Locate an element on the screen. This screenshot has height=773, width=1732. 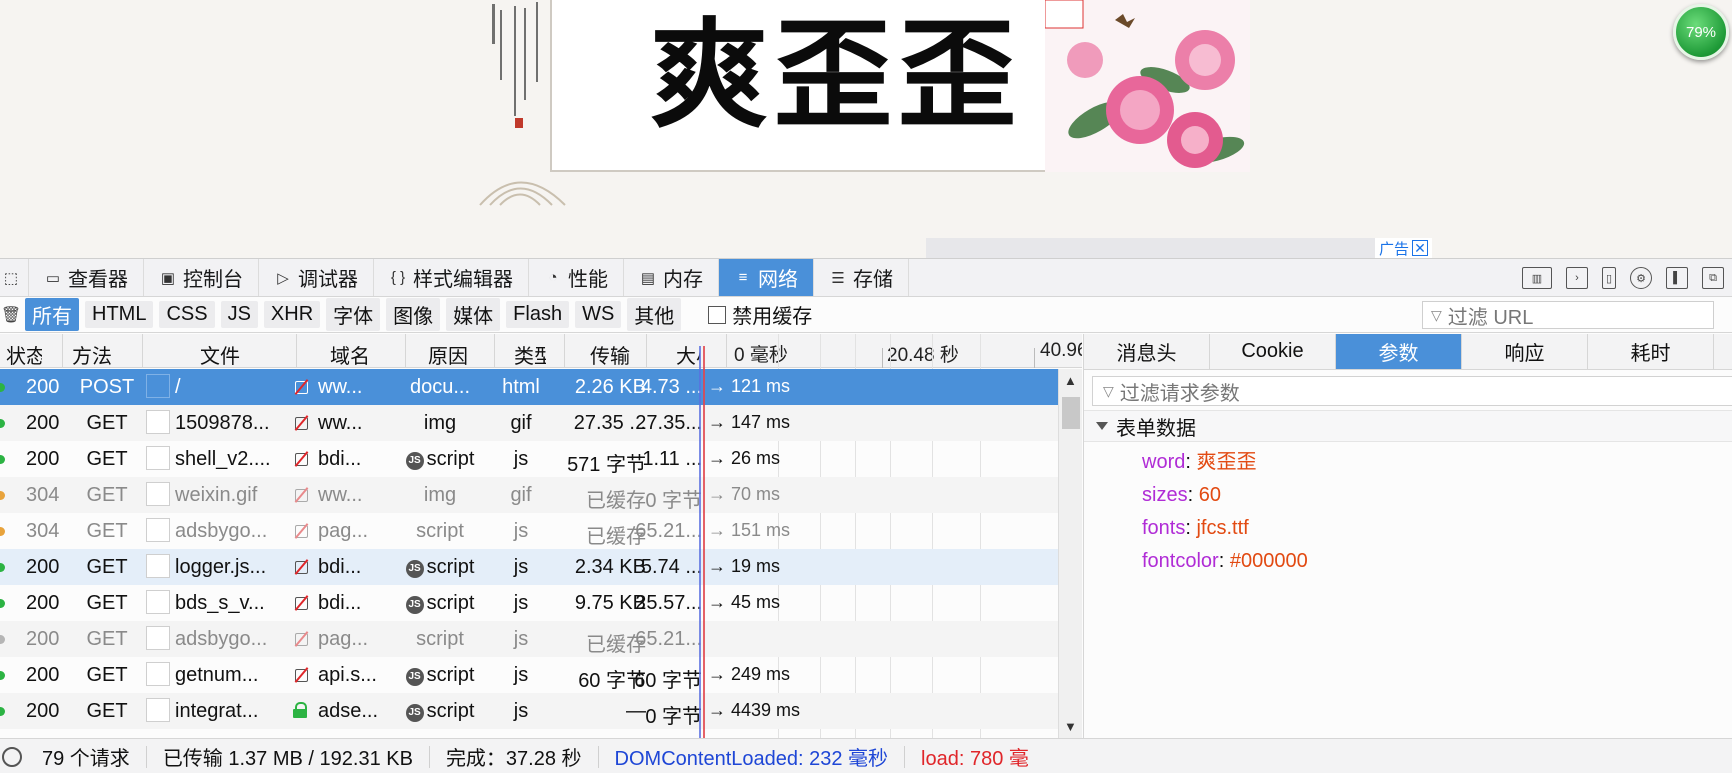
filter-html: HTML is located at coordinates (119, 314).